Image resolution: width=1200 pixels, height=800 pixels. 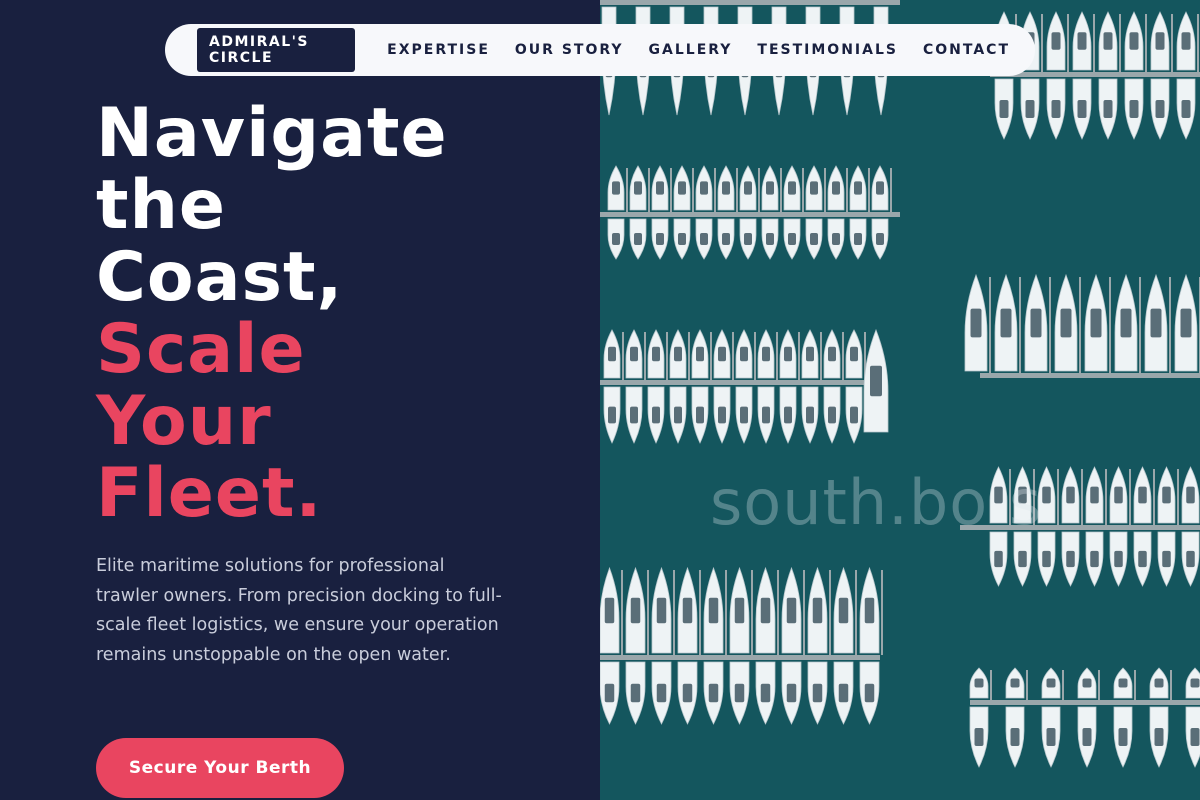 What do you see at coordinates (876, 502) in the screenshot?
I see `image-watermark: south.bo s` at bounding box center [876, 502].